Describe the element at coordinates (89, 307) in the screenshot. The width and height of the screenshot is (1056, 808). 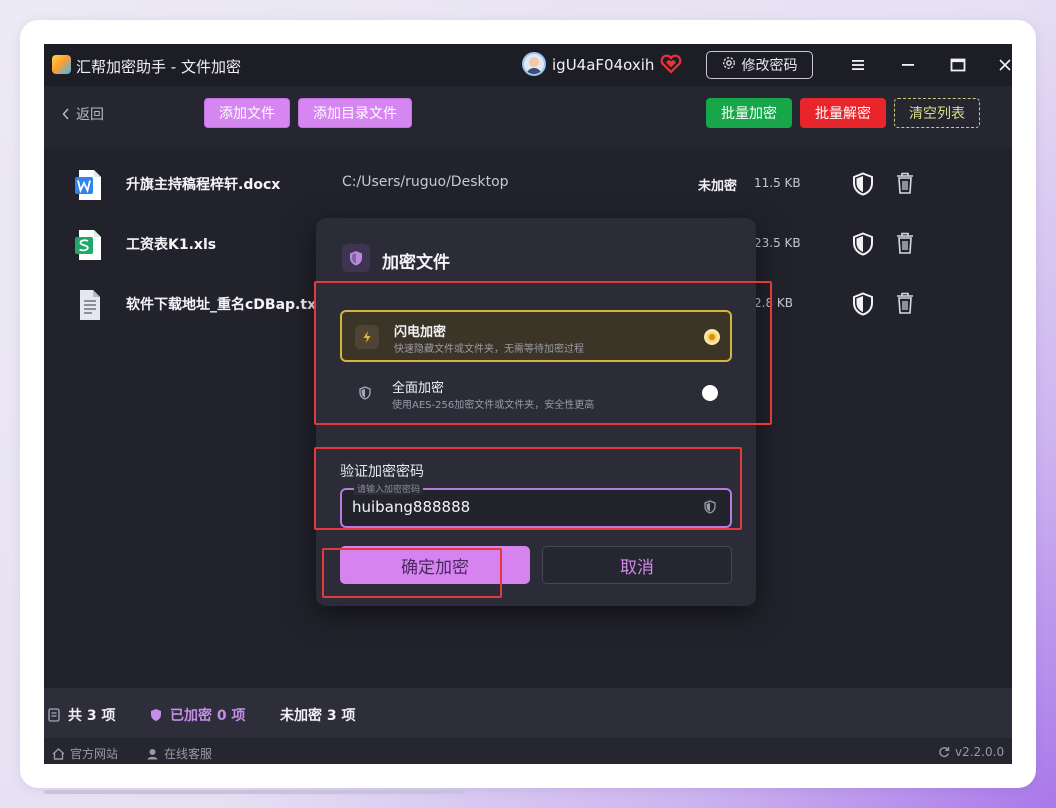
I see `text-file-icon` at that location.